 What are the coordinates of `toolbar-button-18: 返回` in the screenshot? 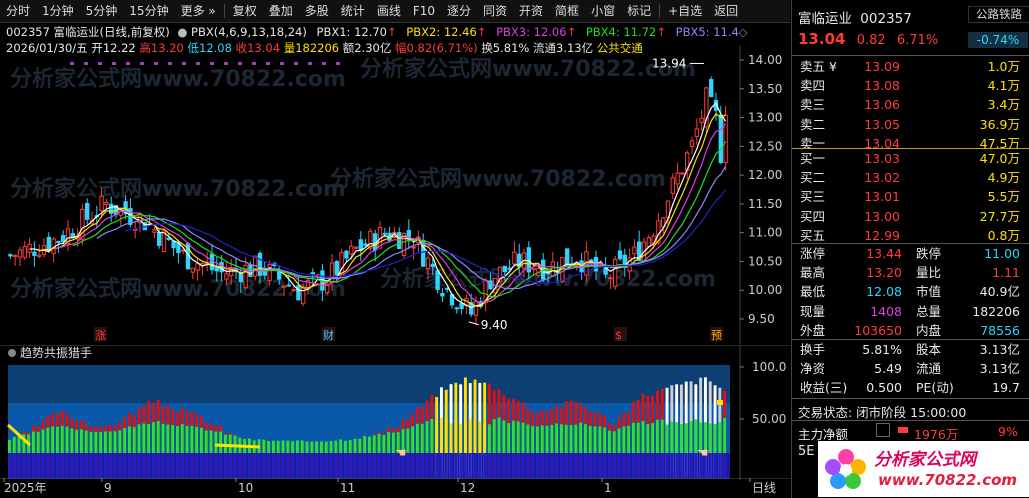 It's located at (726, 11).